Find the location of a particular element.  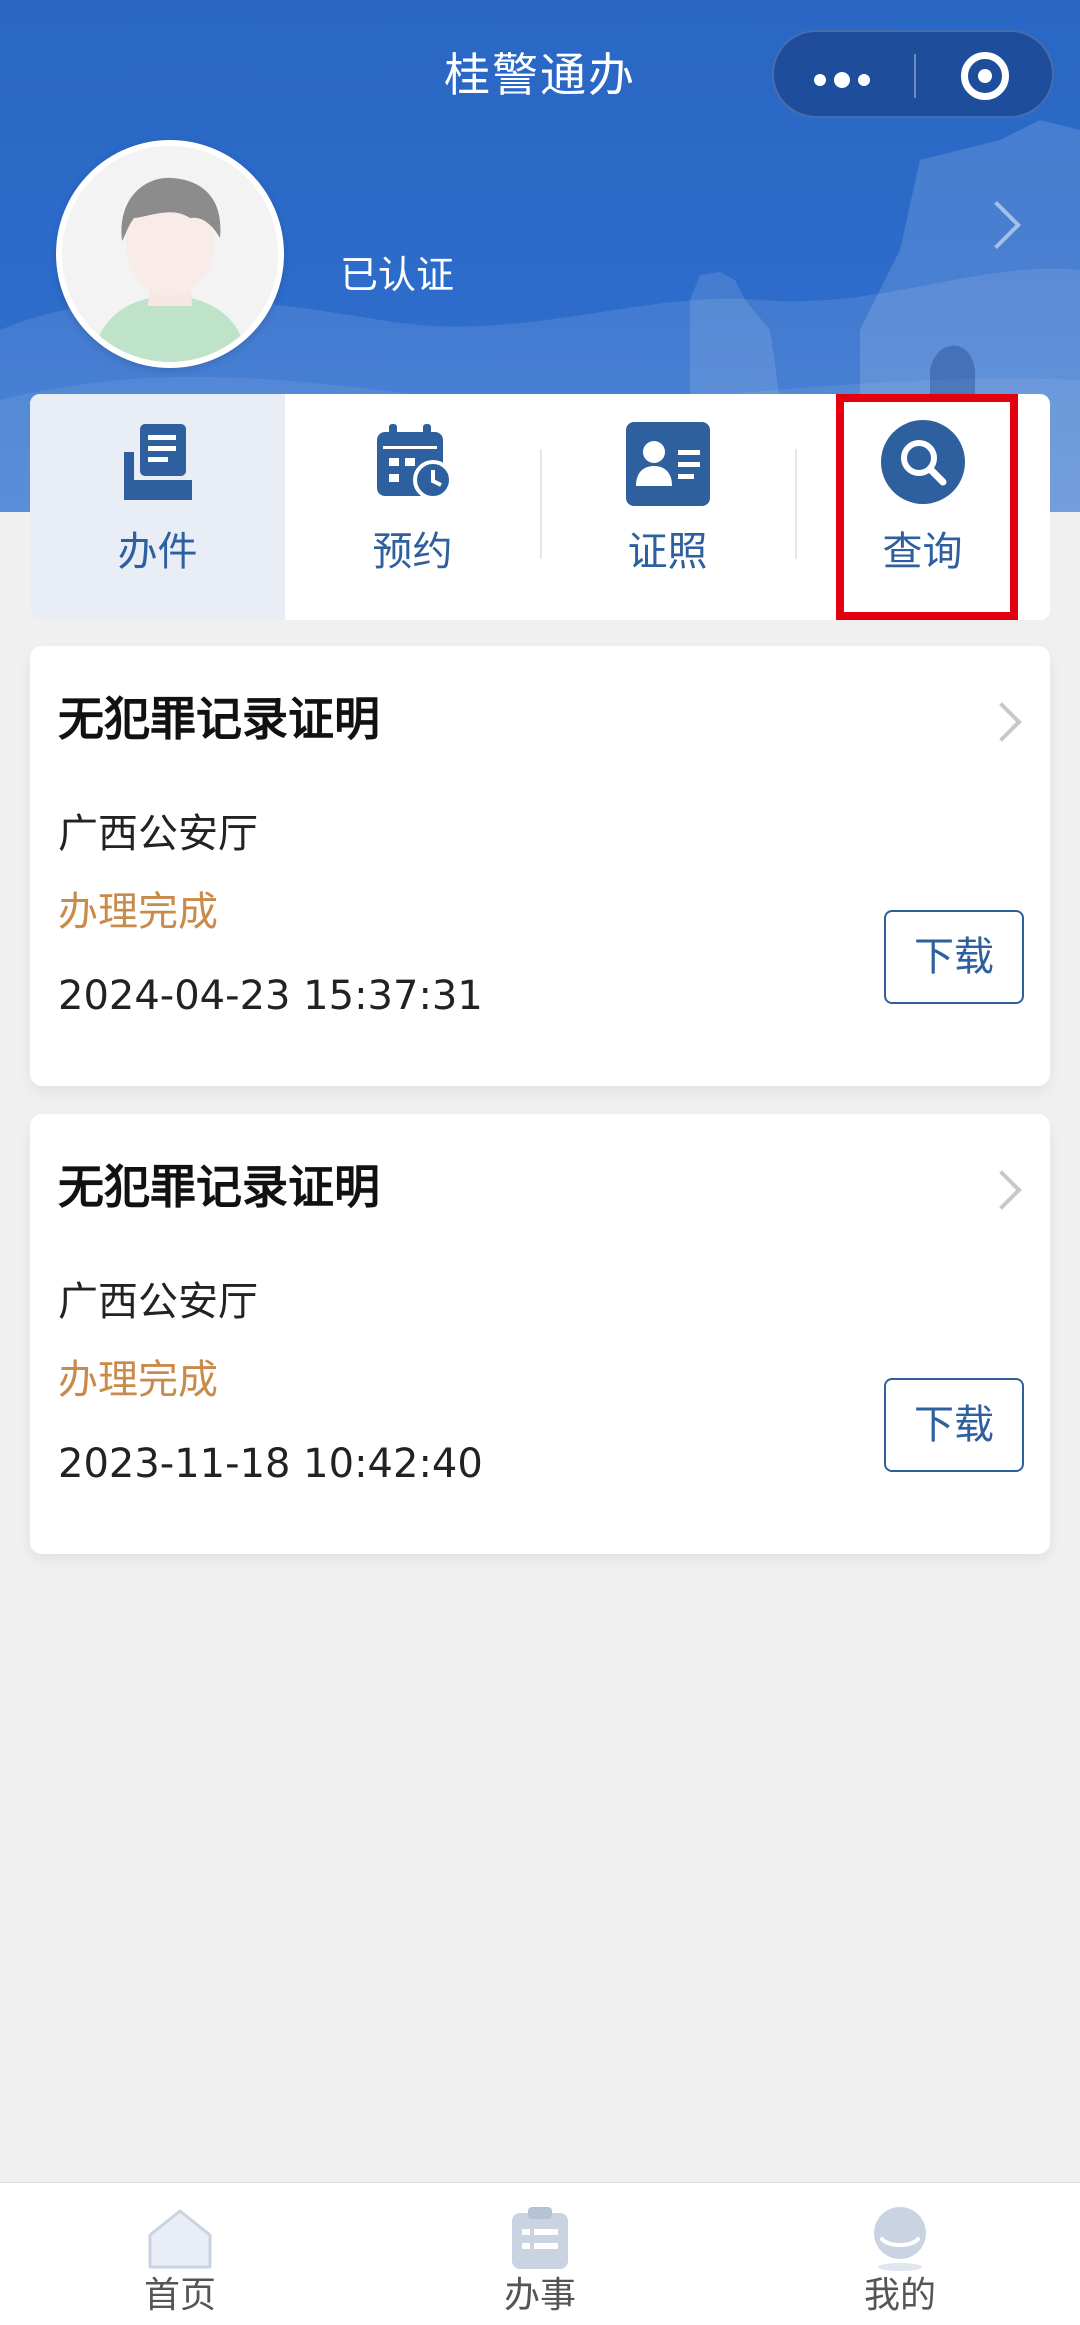

more-dots-icon is located at coordinates (846, 78).